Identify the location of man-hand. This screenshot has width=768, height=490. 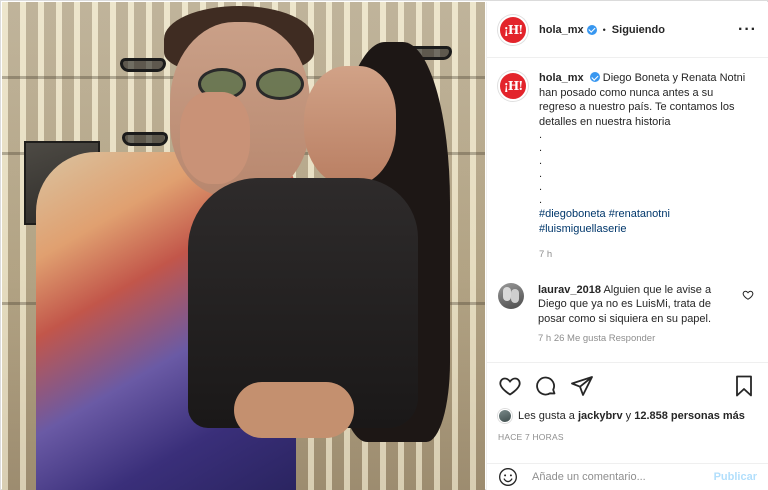
(294, 410).